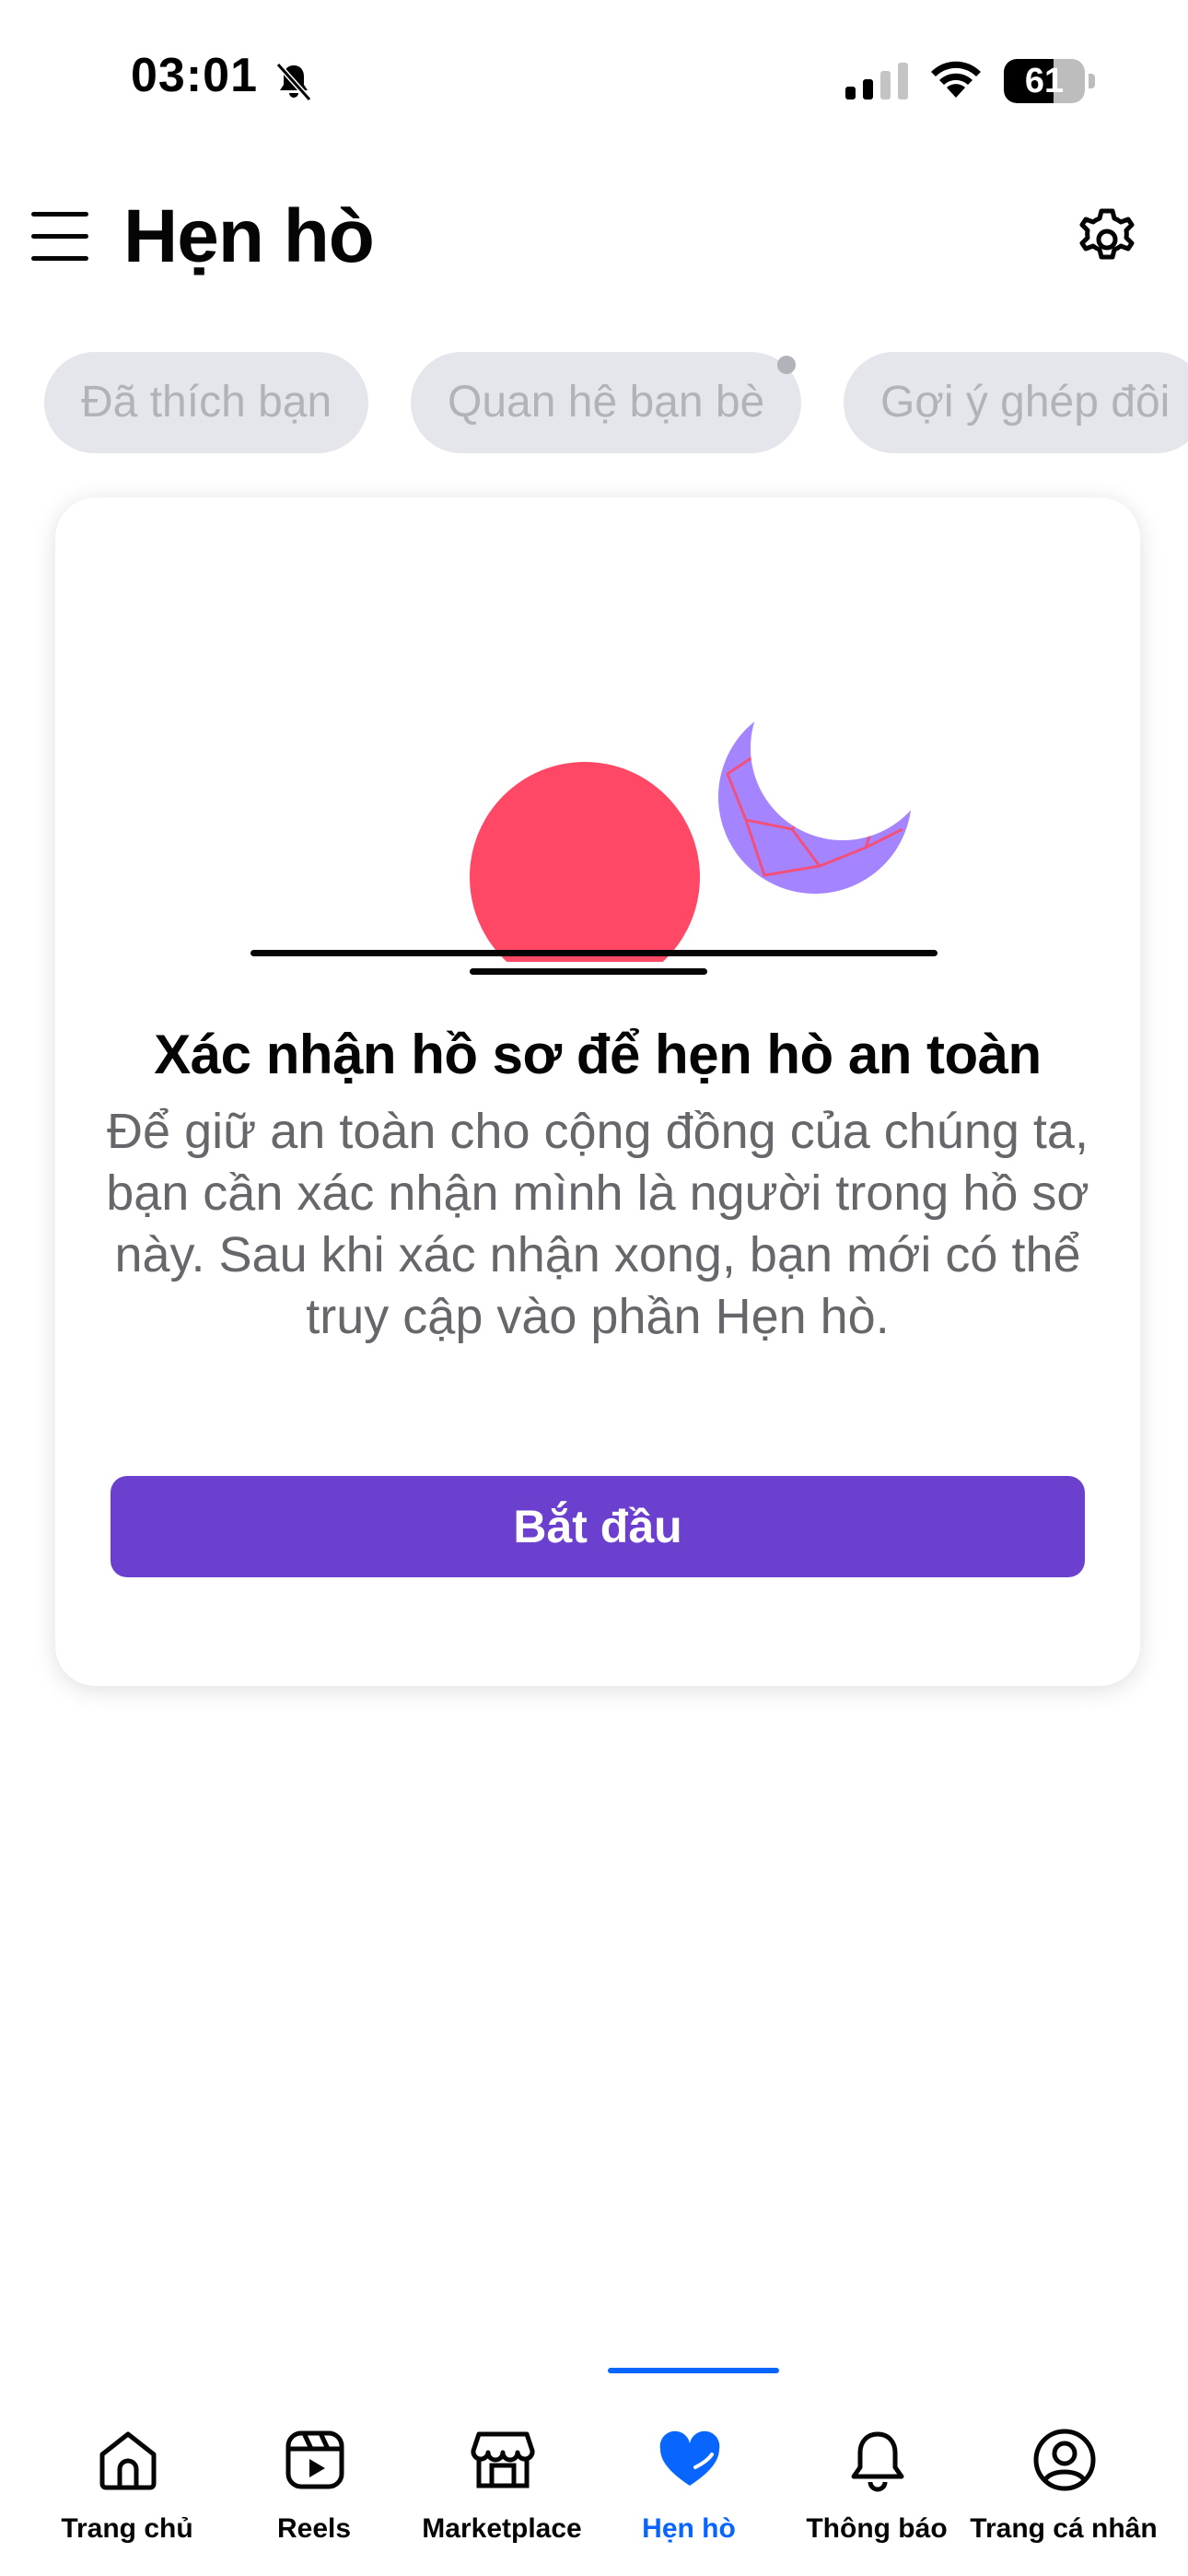 The image size is (1188, 2576). Describe the element at coordinates (877, 2461) in the screenshot. I see `bell-icon` at that location.